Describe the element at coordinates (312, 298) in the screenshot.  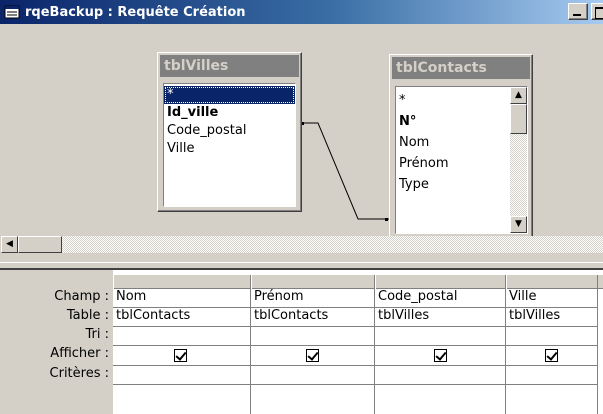
I see `cell-champ: Prénom` at that location.